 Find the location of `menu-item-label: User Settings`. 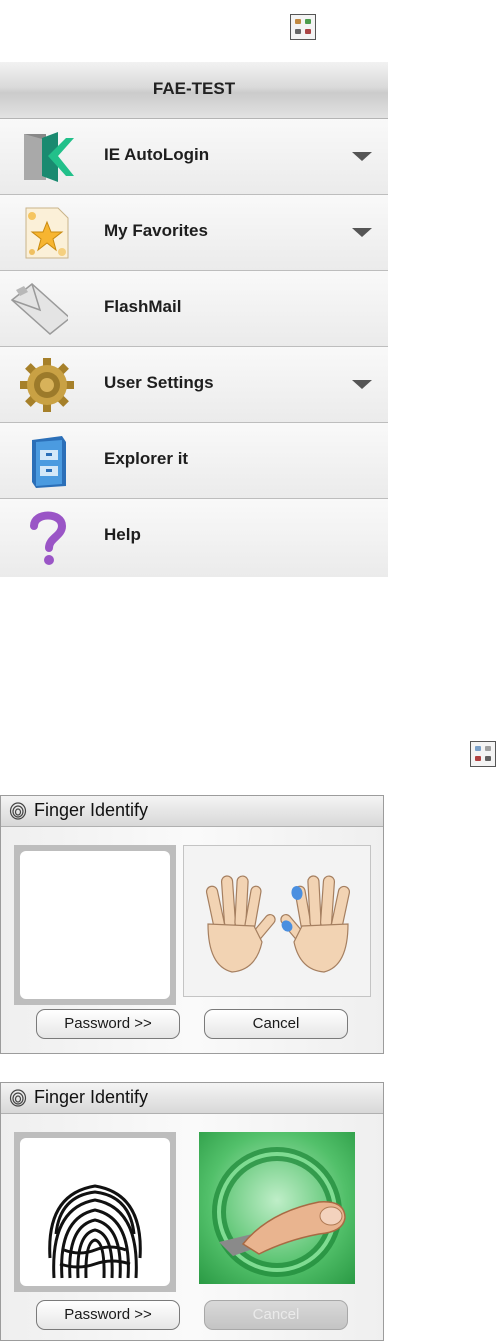

menu-item-label: User Settings is located at coordinates (159, 382).